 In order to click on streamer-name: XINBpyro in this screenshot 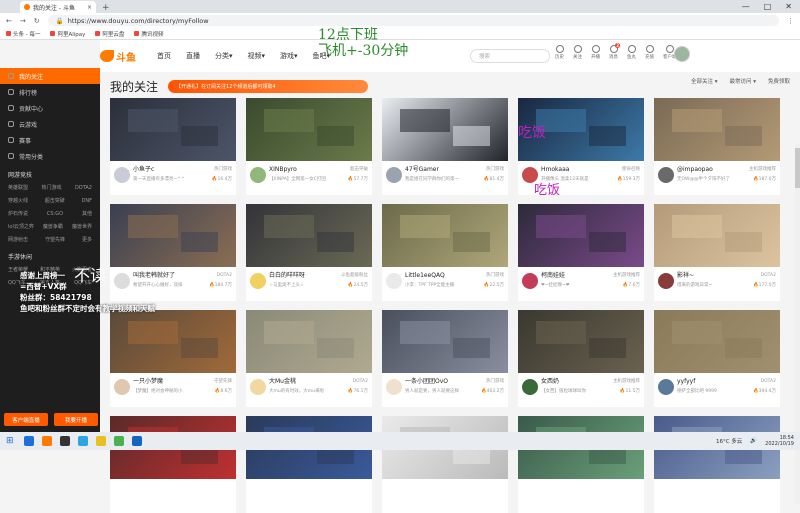, I will do `click(283, 169)`.